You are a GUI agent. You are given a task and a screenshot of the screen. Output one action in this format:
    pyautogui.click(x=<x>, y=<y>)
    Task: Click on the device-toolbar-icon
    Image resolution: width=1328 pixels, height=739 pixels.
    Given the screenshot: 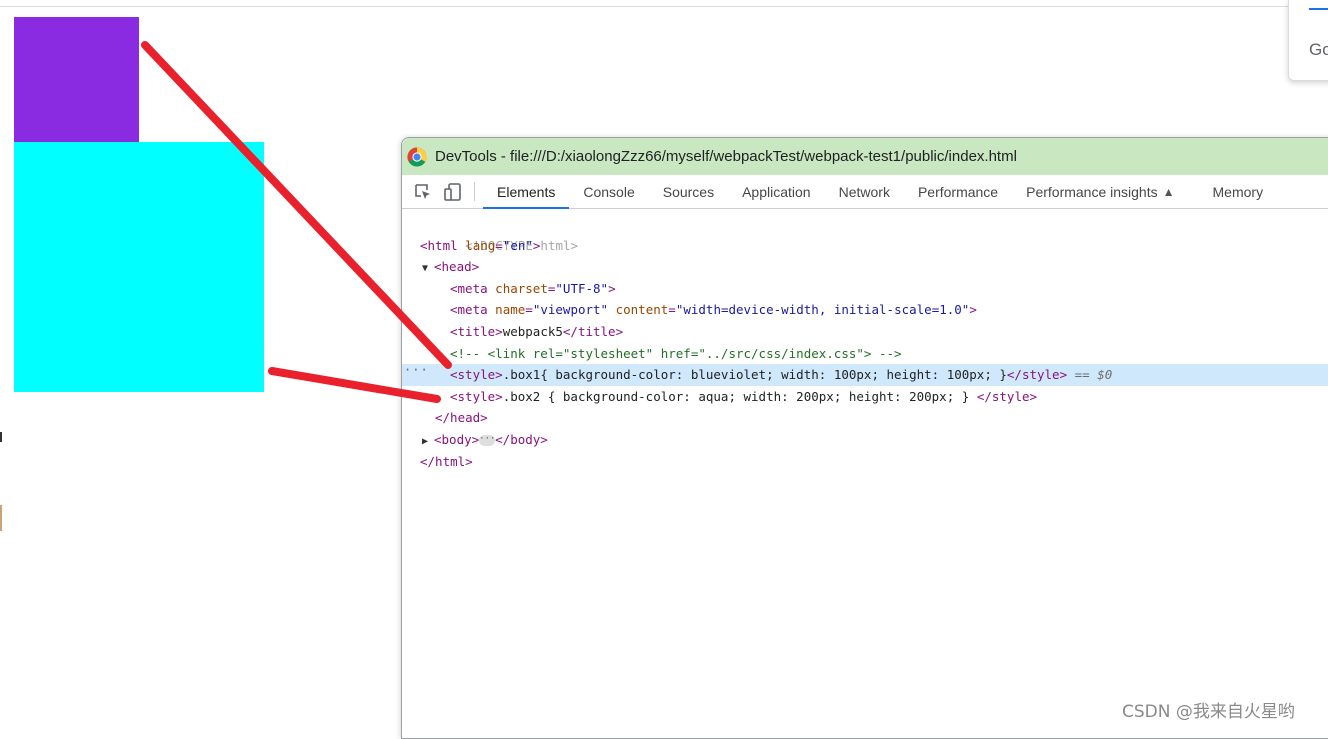 What is the action you would take?
    pyautogui.click(x=453, y=191)
    